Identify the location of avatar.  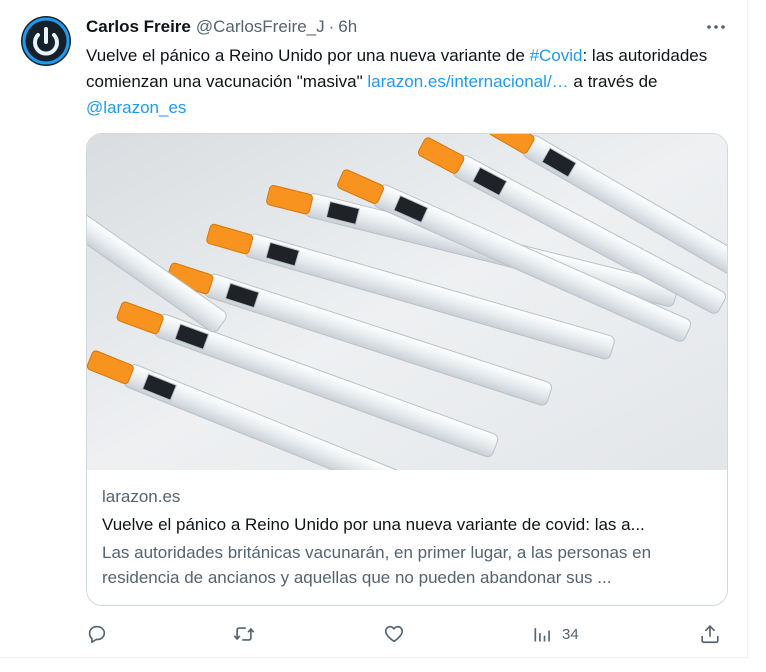
(46, 41).